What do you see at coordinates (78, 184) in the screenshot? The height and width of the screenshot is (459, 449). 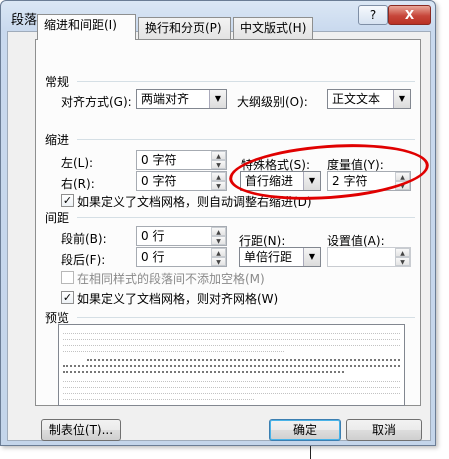 I see `right-indent-label: 右(R):` at bounding box center [78, 184].